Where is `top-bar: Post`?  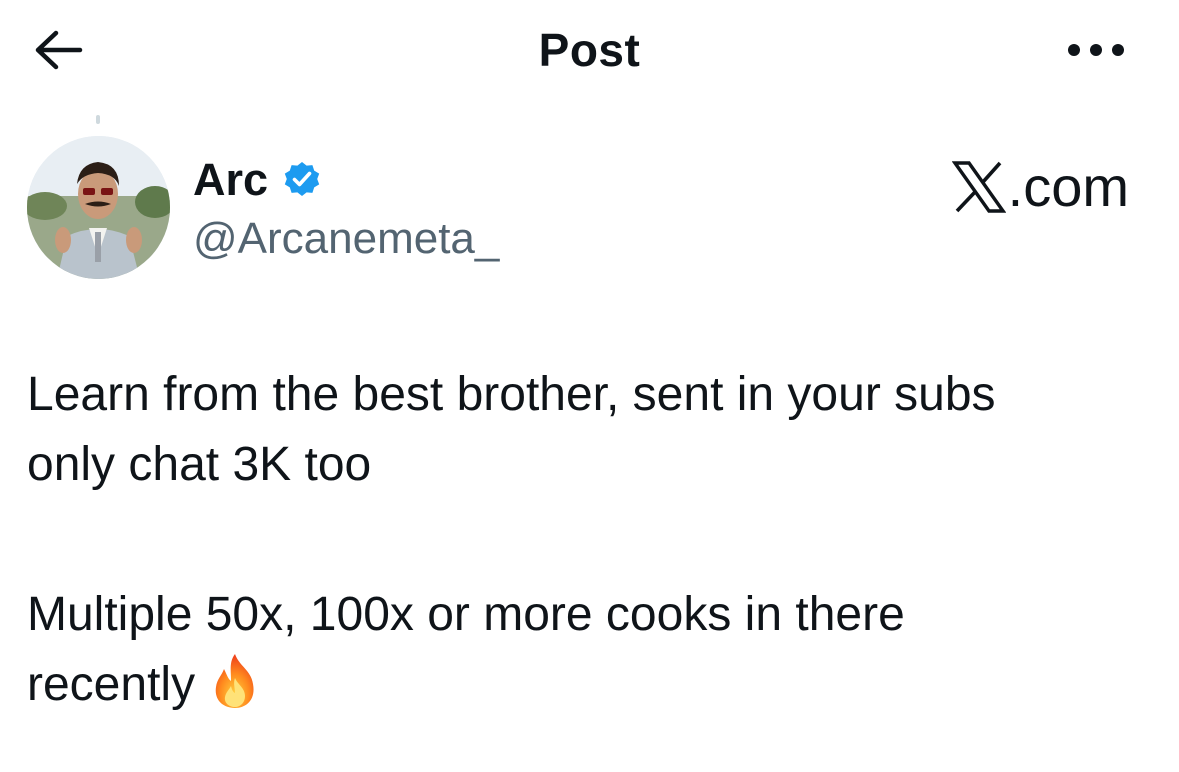 top-bar: Post is located at coordinates (589, 50).